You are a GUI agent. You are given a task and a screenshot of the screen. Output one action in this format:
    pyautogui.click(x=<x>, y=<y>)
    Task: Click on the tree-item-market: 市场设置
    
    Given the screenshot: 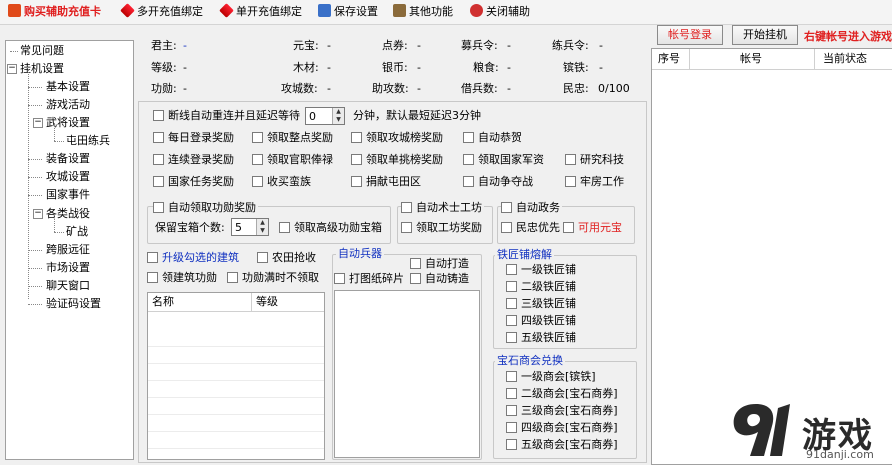 What is the action you would take?
    pyautogui.click(x=68, y=268)
    